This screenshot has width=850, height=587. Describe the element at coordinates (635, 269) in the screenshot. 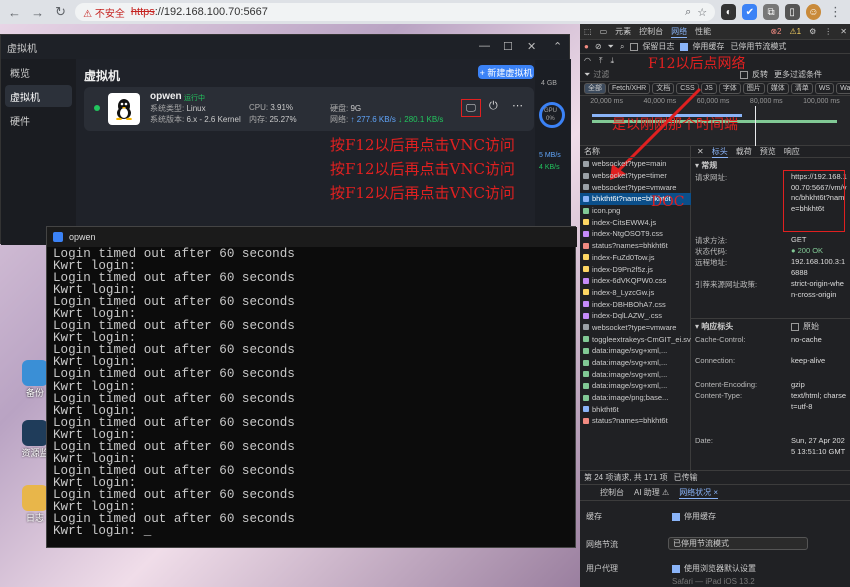

I see `request-row: index-D9Pn2f5z.js` at that location.